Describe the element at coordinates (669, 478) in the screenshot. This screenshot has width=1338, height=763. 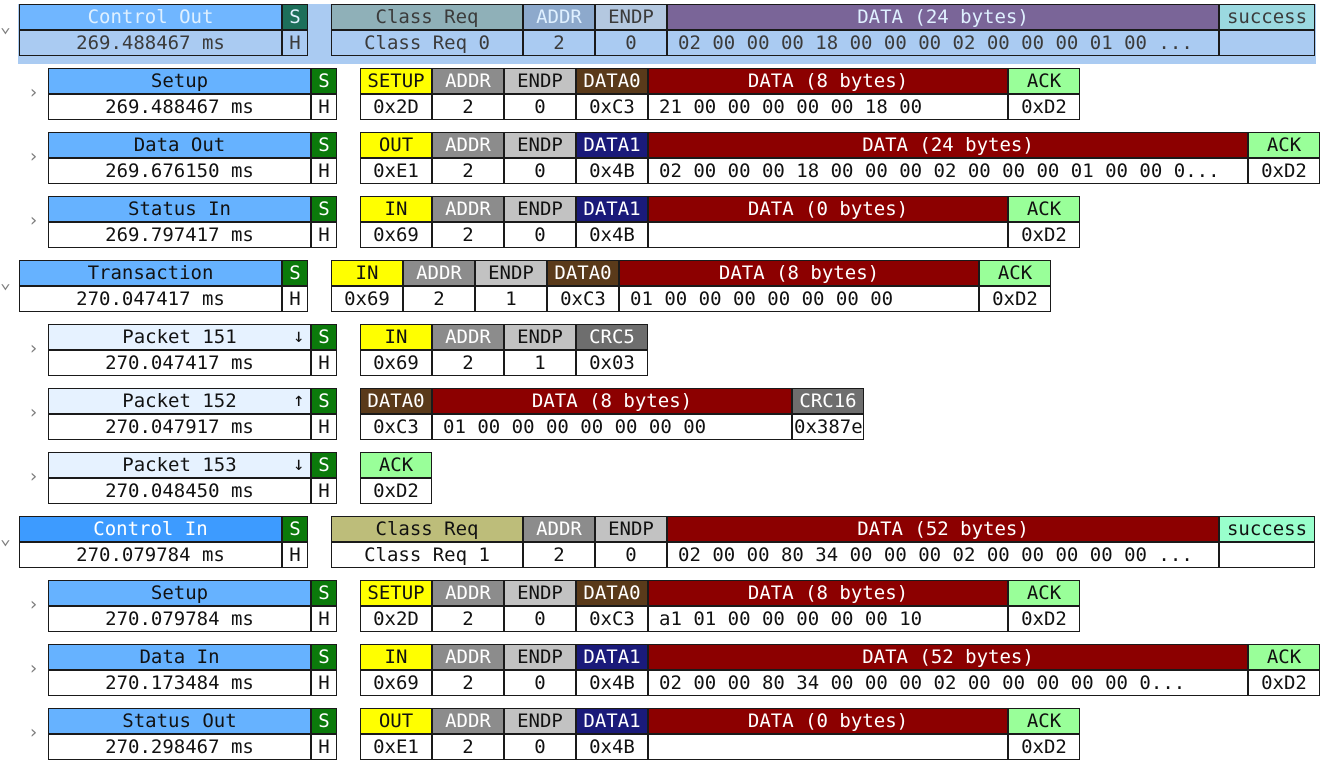
I see `packet-row-packet-153: › Packet 153 ↓ 270.048450 ms S H ACK 0xD2` at that location.